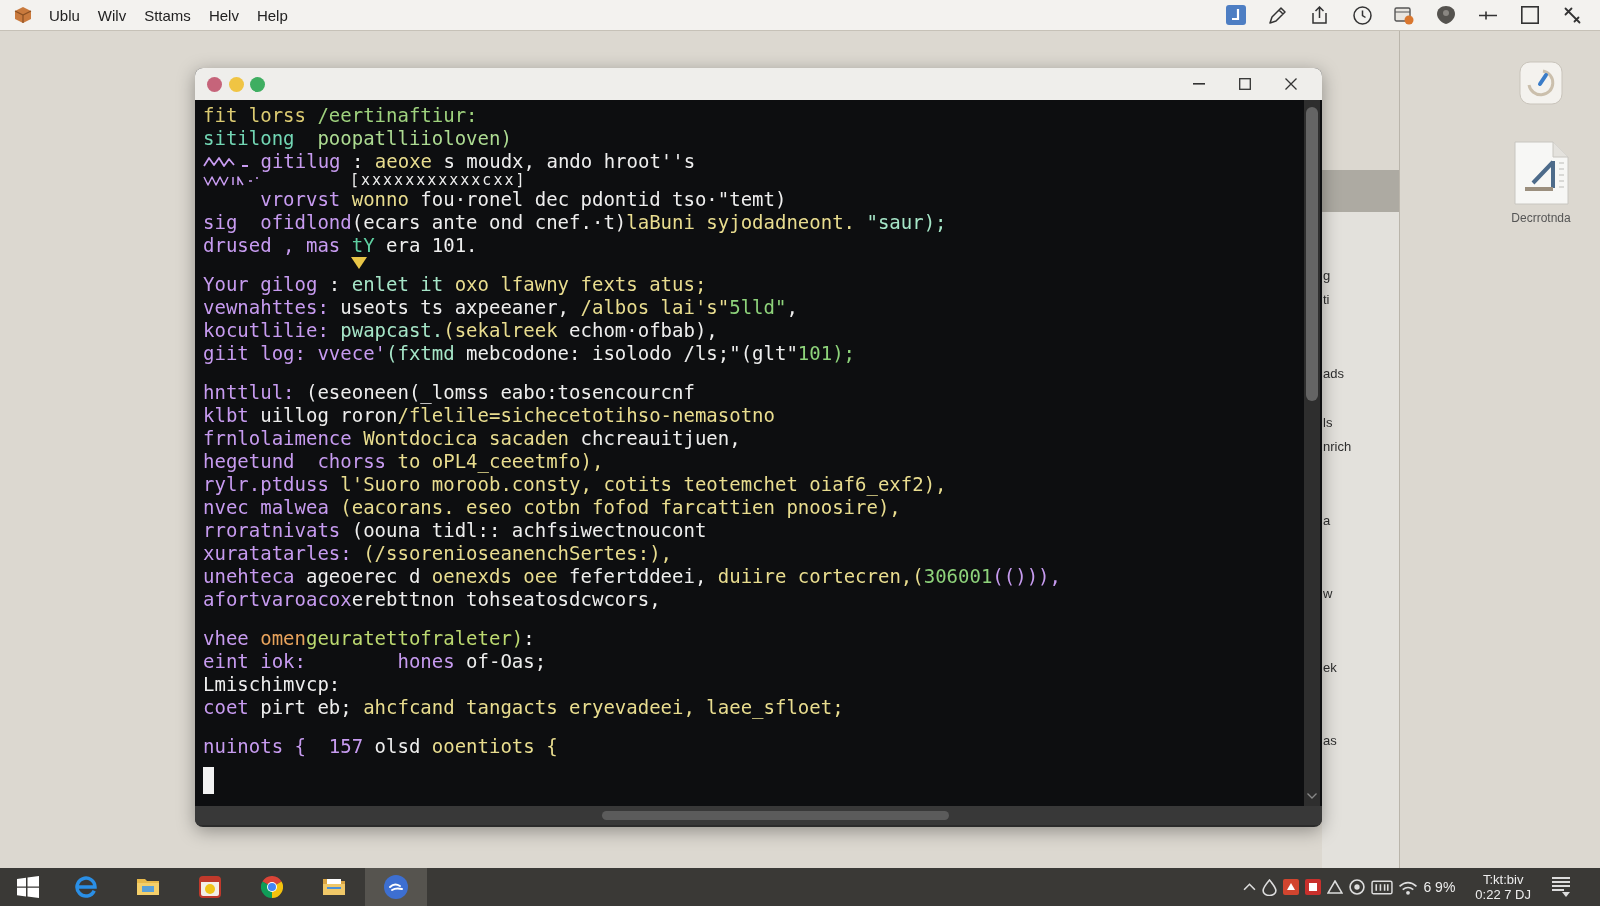 The image size is (1600, 906). What do you see at coordinates (1335, 887) in the screenshot?
I see `triangle-icon` at bounding box center [1335, 887].